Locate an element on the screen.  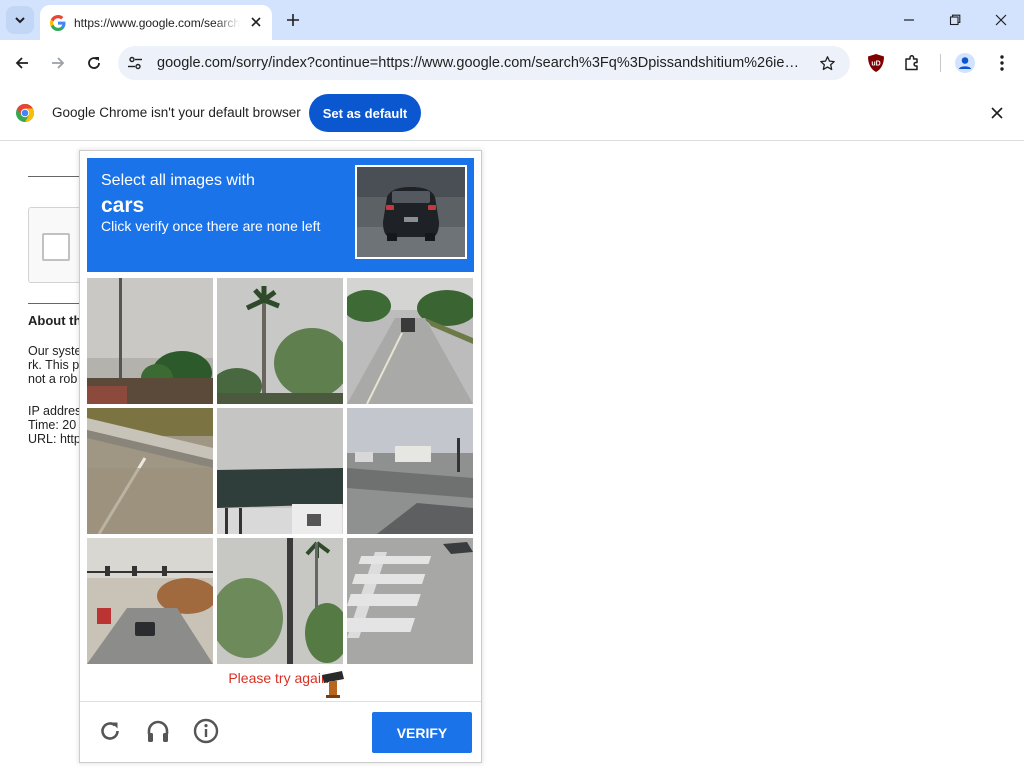
paragraph-line: Our syste is located at coordinates (55, 351).